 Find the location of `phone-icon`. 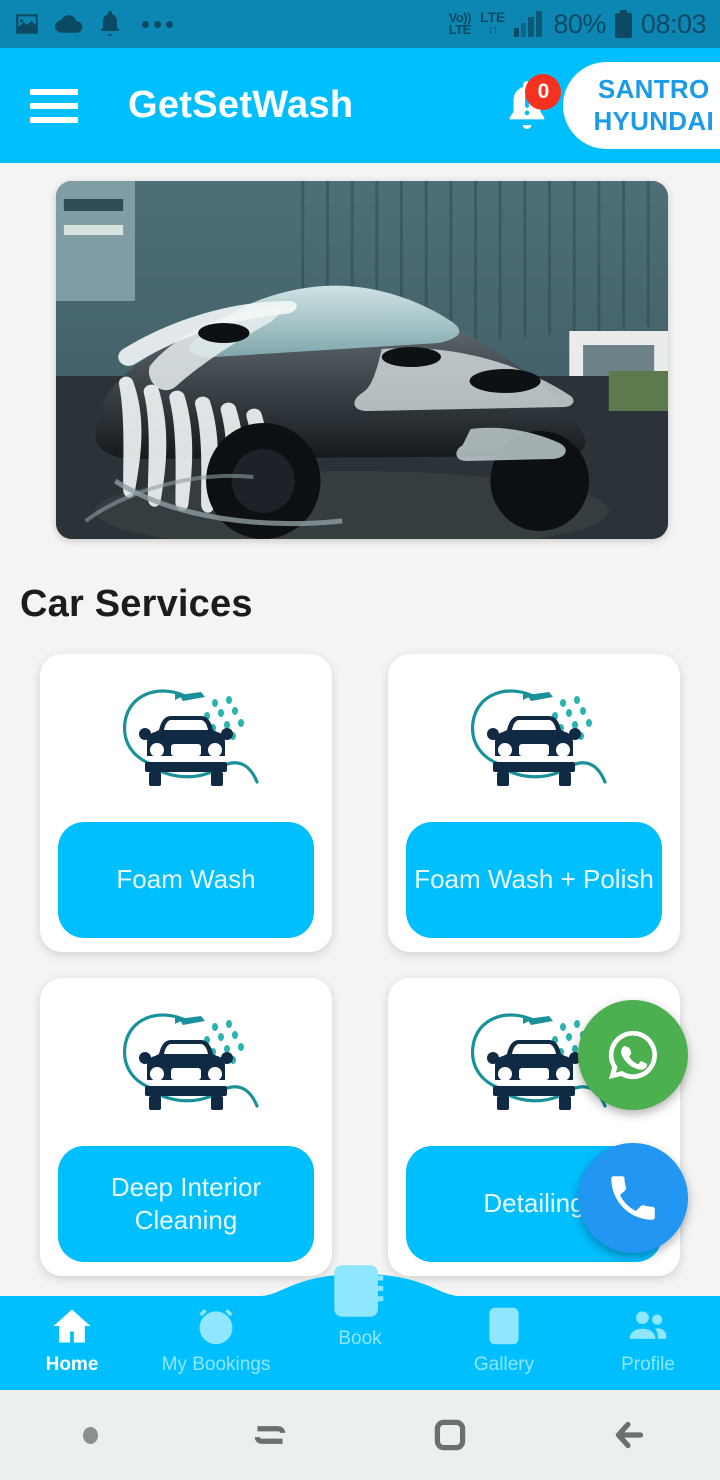

phone-icon is located at coordinates (633, 1198).